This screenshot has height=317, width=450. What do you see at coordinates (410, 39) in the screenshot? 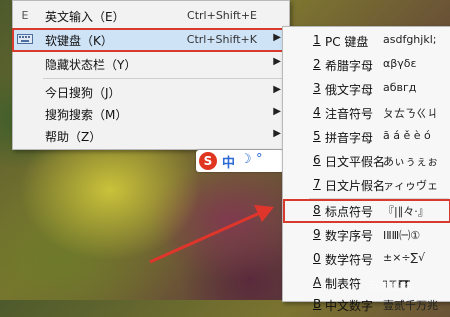
I see `option-sample: asdfghjkl;` at bounding box center [410, 39].